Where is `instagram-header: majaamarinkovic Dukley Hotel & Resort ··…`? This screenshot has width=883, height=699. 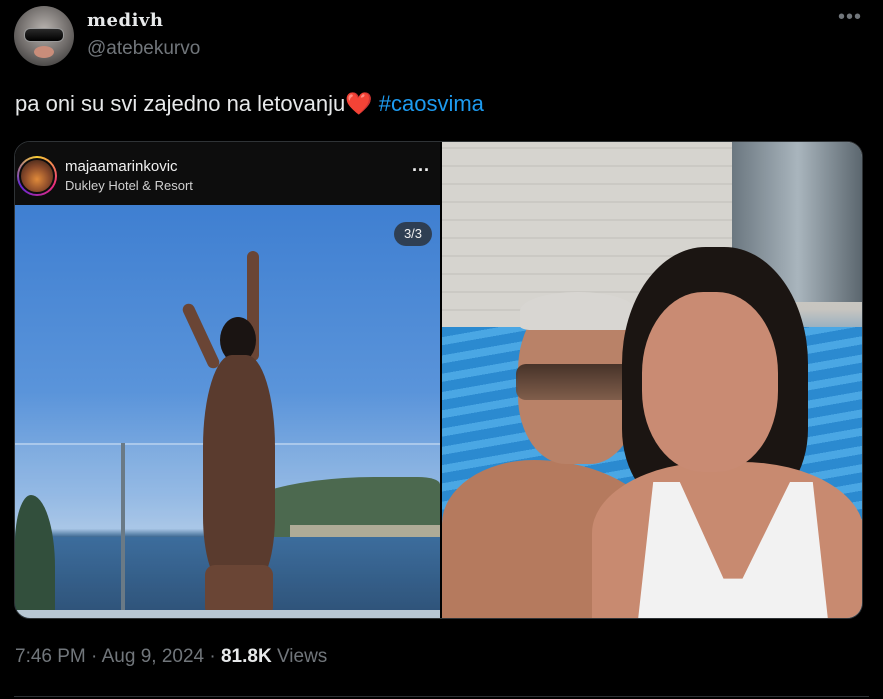 instagram-header: majaamarinkovic Dukley Hotel & Resort ··… is located at coordinates (227, 173).